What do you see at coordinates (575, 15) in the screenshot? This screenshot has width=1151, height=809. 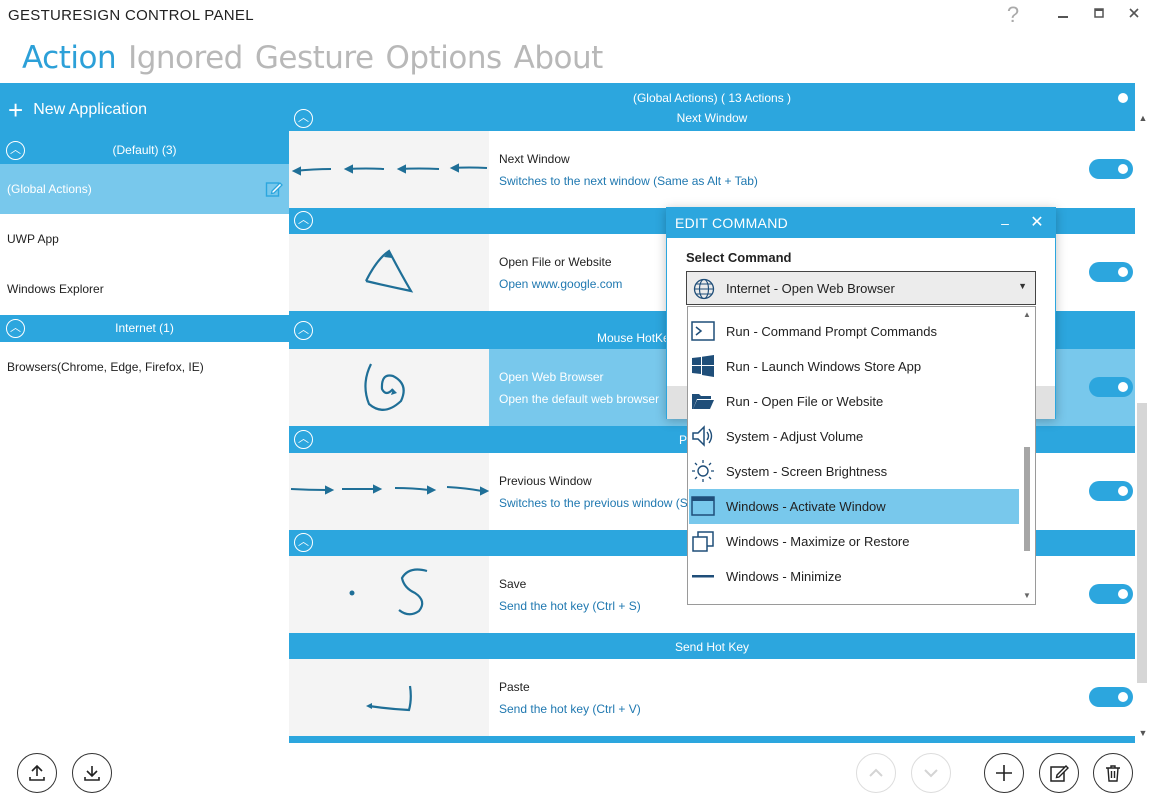 I see `title-bar: GESTURESIGN CONTROL PANEL ?` at bounding box center [575, 15].